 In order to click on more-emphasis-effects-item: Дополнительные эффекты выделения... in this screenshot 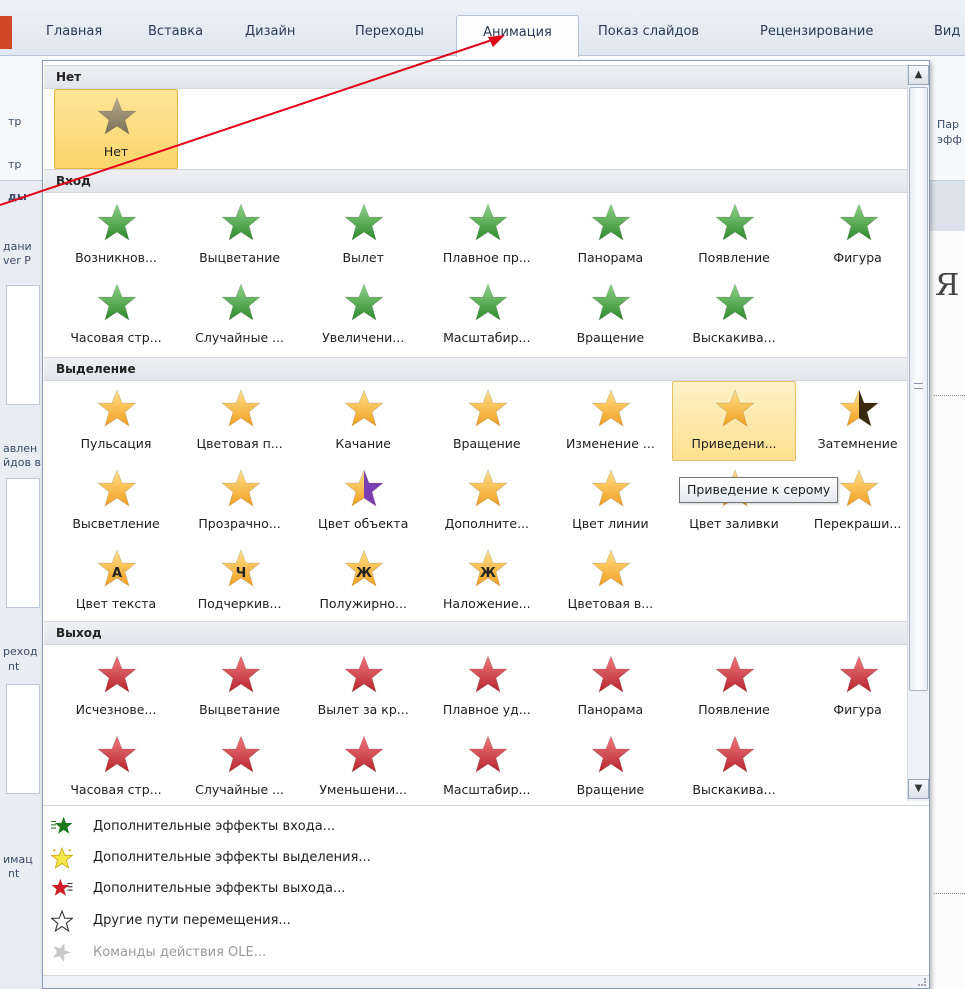, I will do `click(351, 858)`.